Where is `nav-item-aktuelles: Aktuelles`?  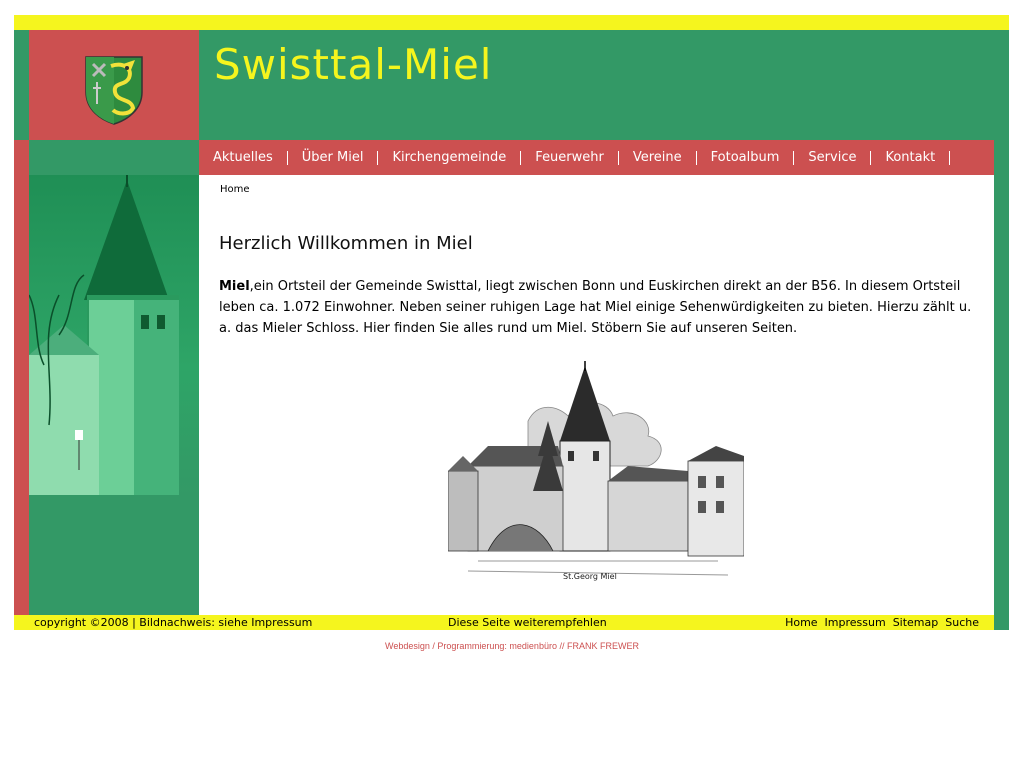
nav-item-aktuelles: Aktuelles is located at coordinates (243, 157).